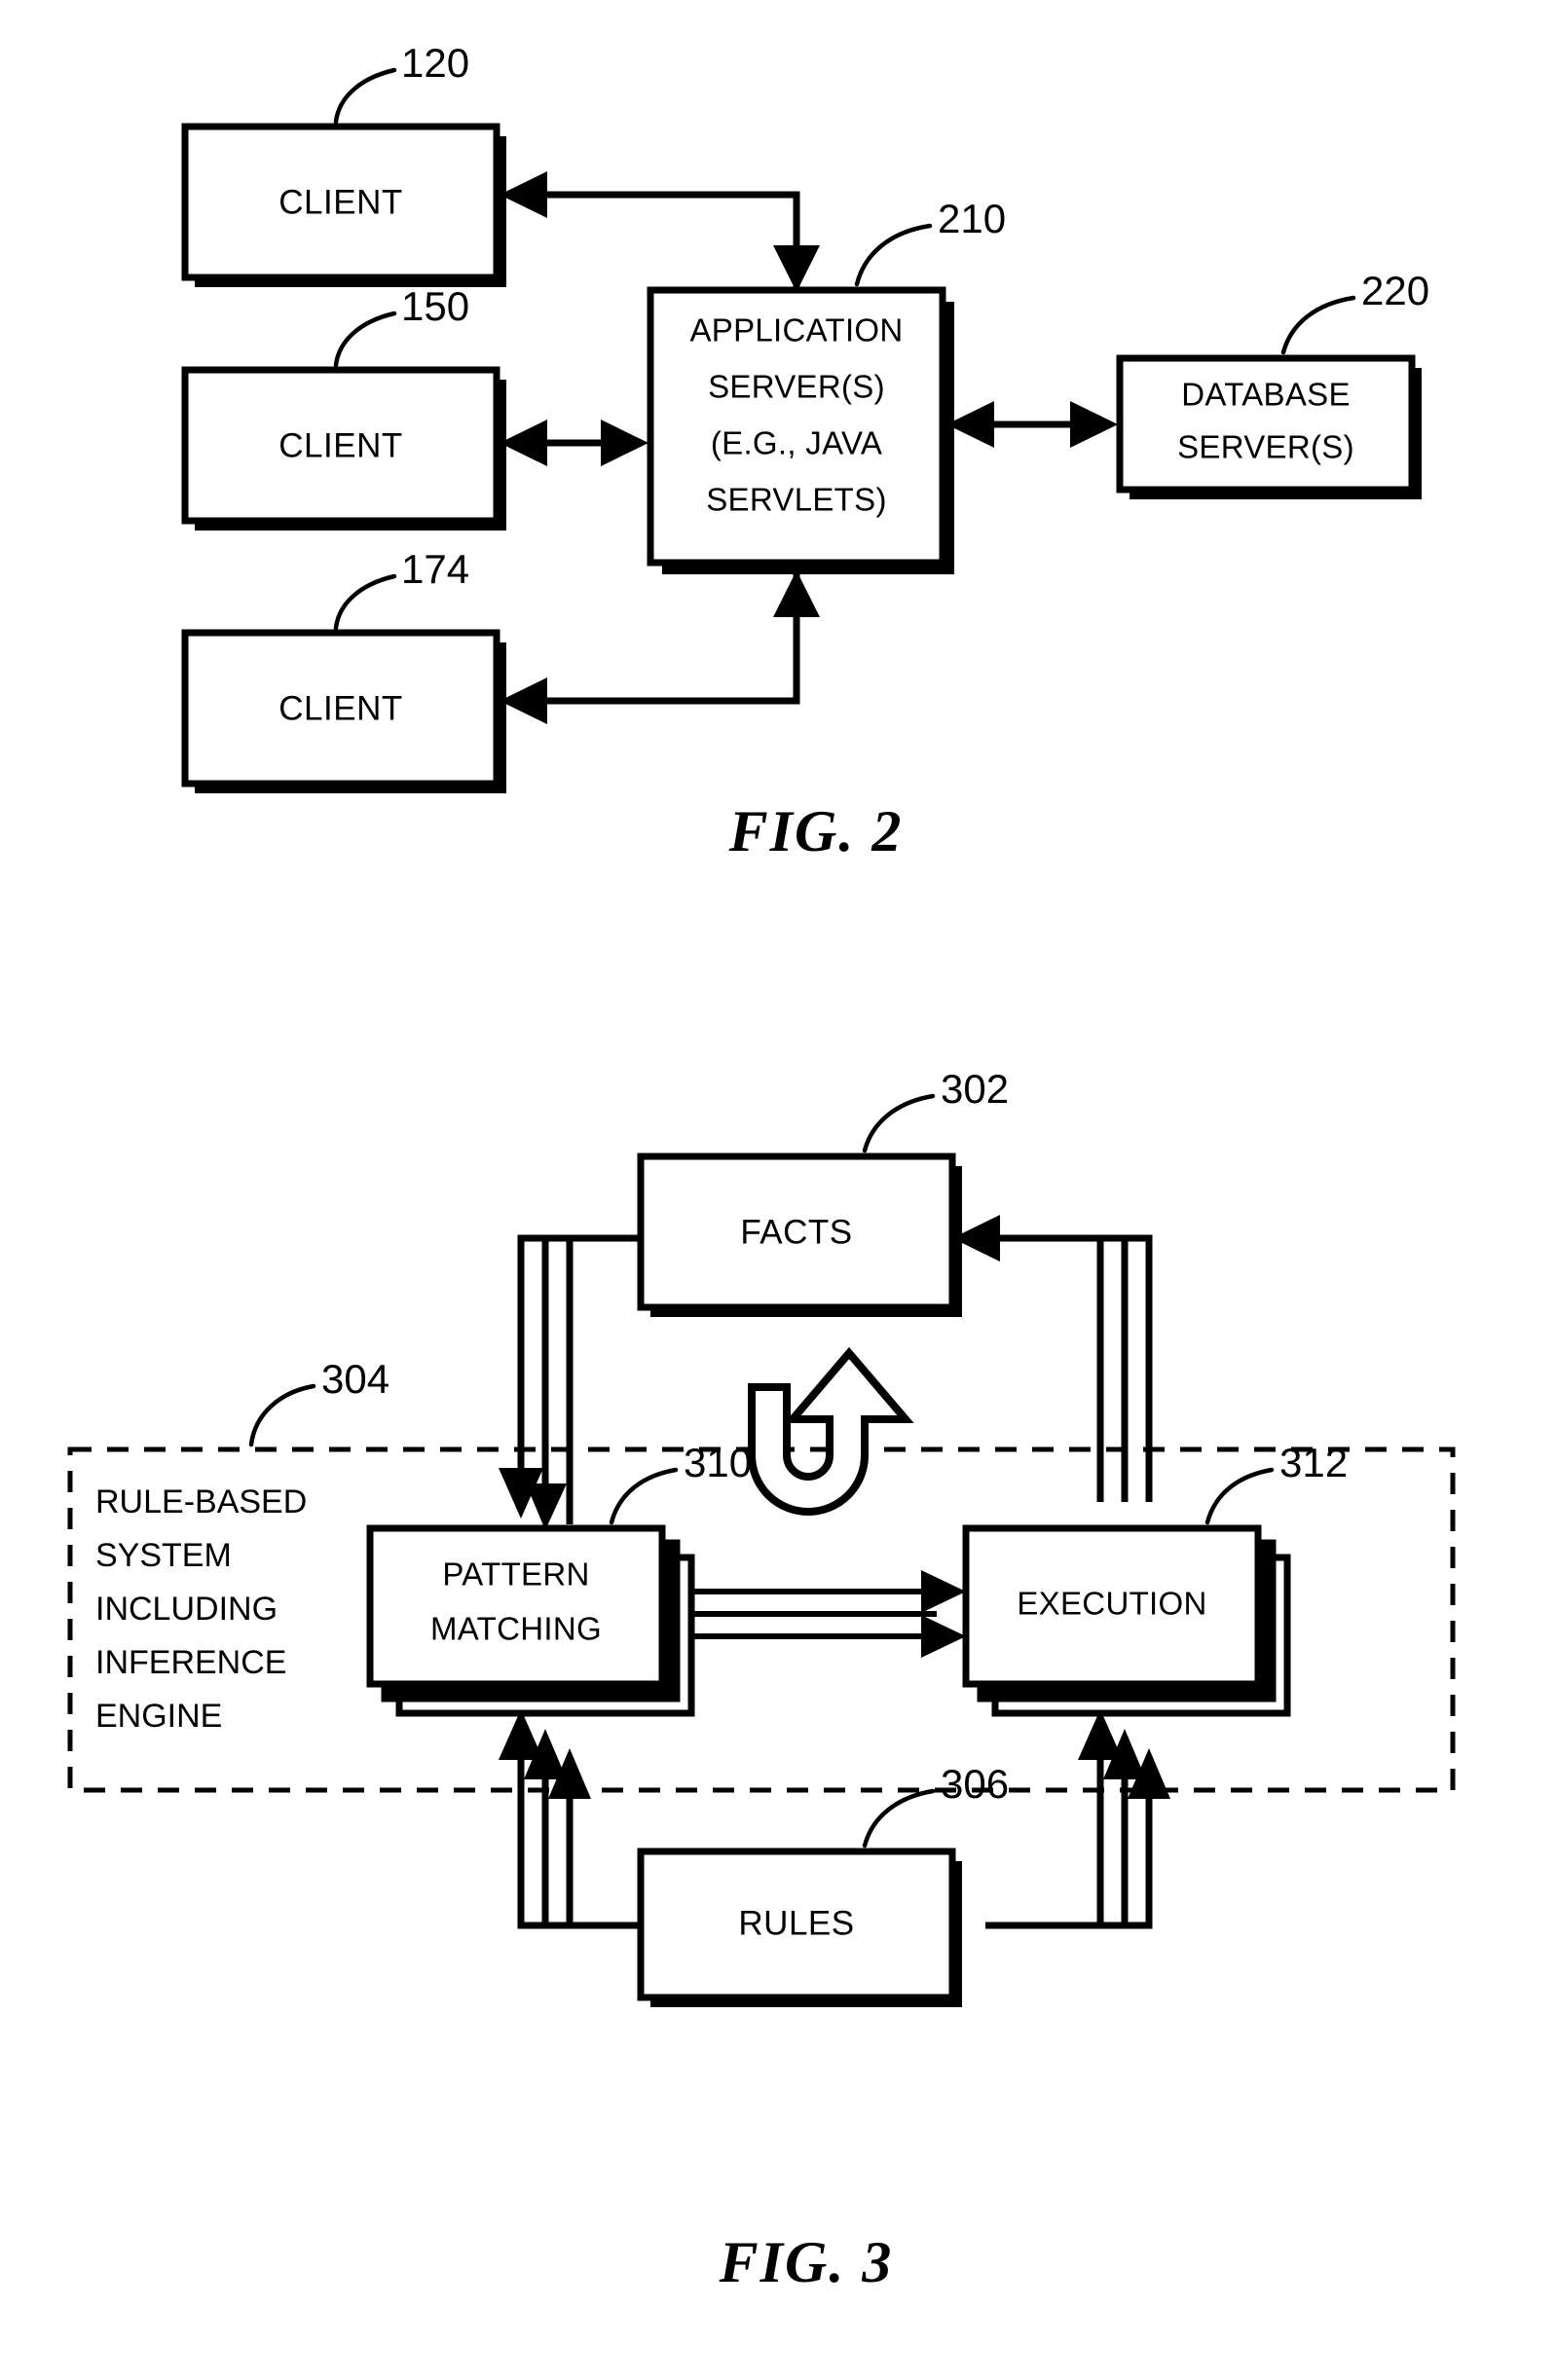 The width and height of the screenshot is (1556, 2380). What do you see at coordinates (158, 1716) in the screenshot?
I see `group-label-line-5: ENGINE` at bounding box center [158, 1716].